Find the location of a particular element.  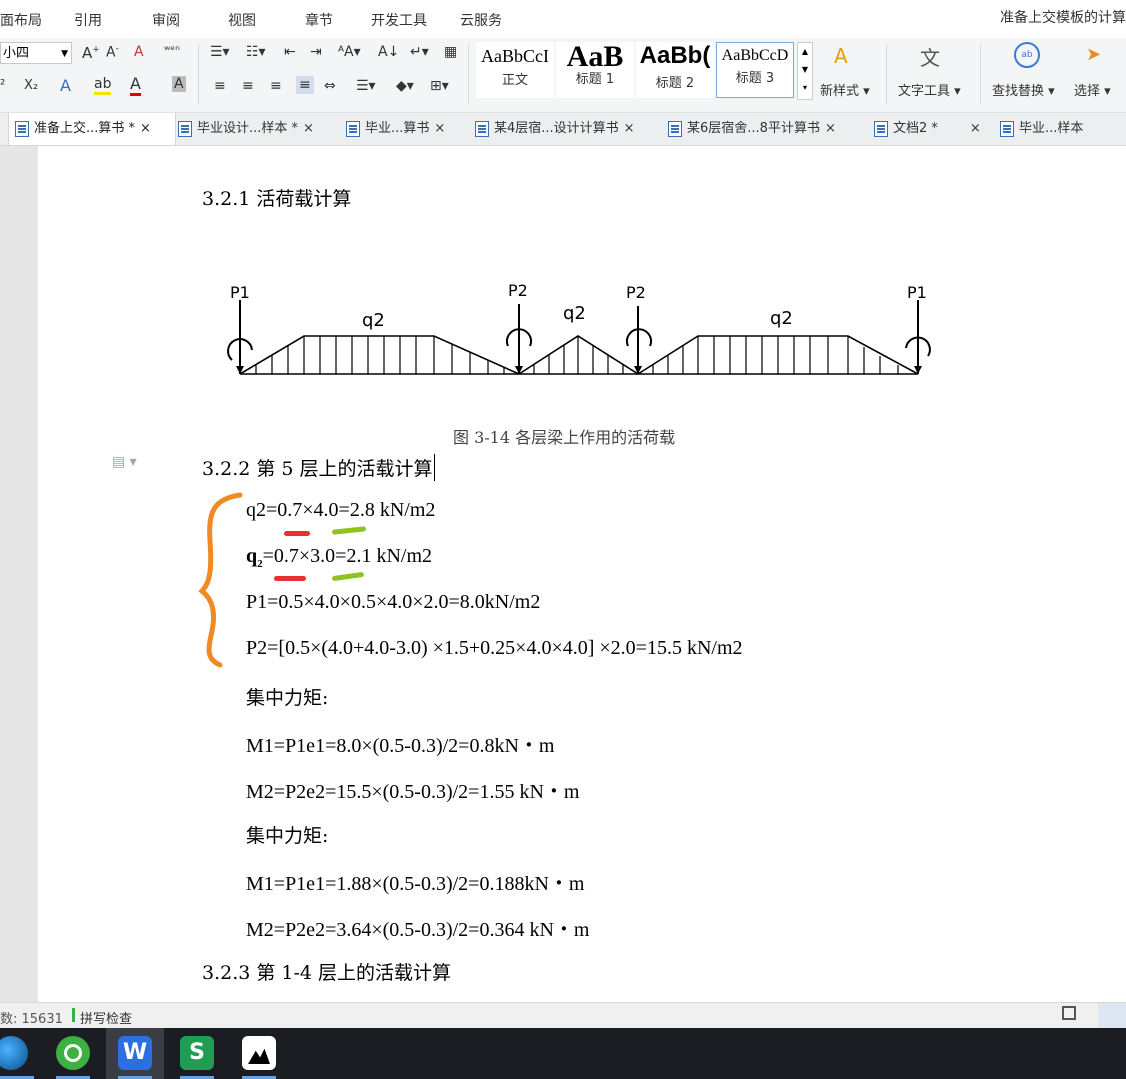

numbered-list-icon: ☷▾ is located at coordinates (256, 52).